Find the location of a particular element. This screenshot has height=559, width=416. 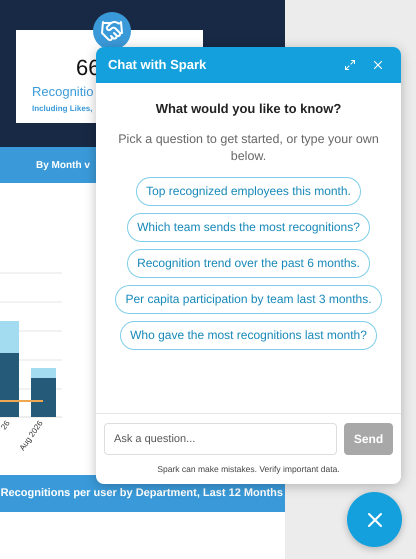

chat-intro: Pick a question to get started, or type your own below. is located at coordinates (248, 147).